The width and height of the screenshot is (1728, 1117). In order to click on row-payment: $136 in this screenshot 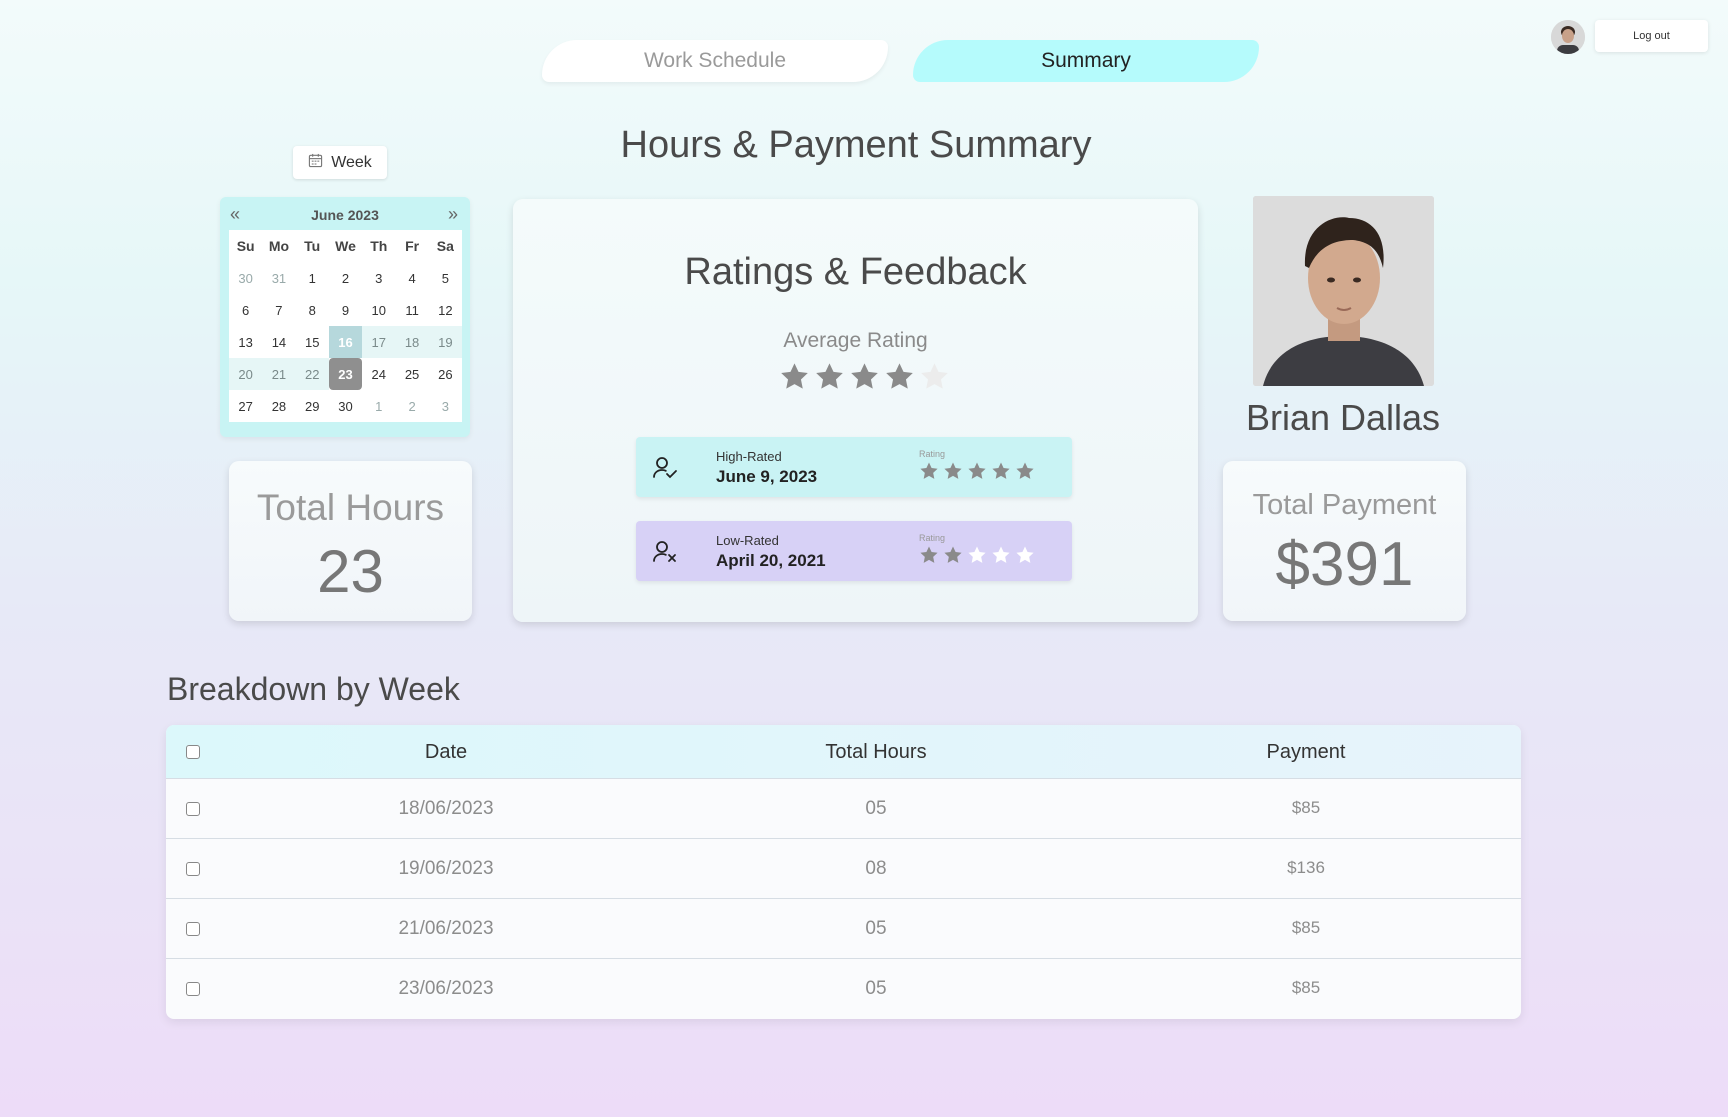, I will do `click(1306, 867)`.